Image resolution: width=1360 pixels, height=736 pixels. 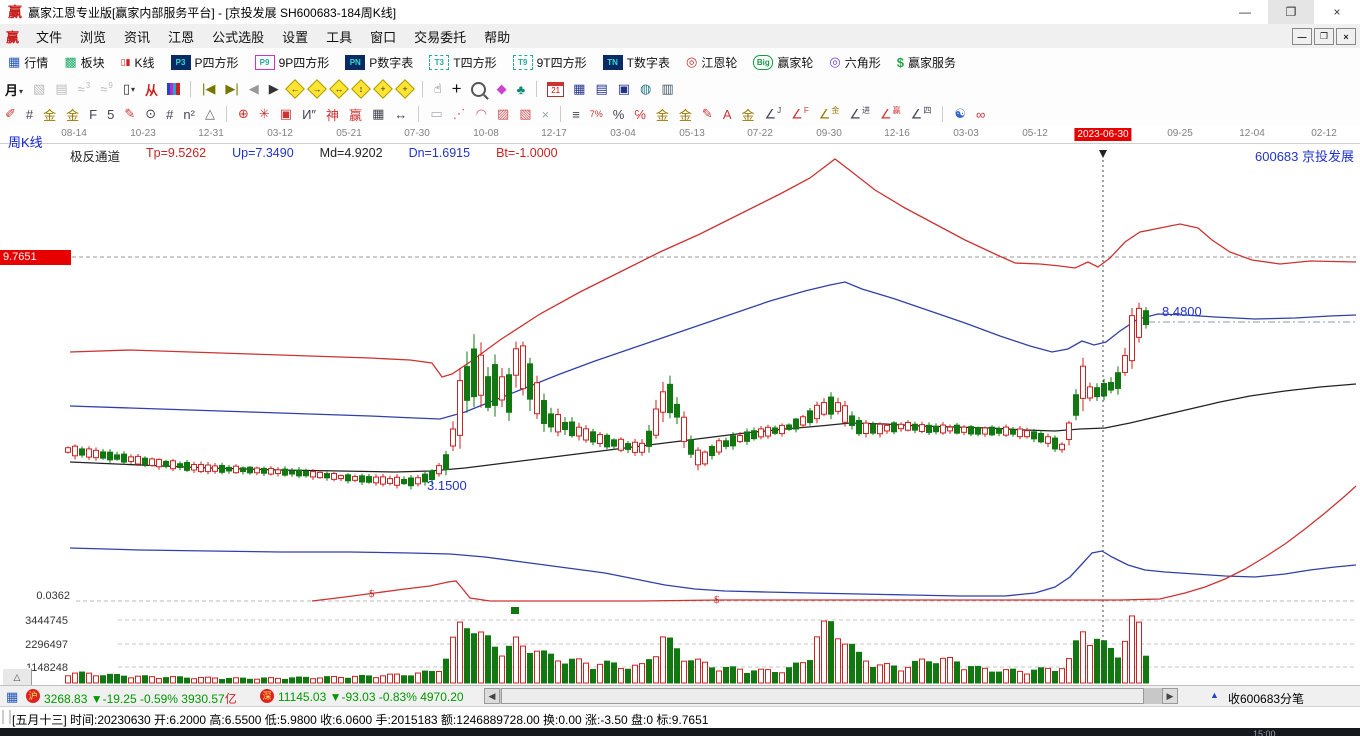 What do you see at coordinates (502, 89) in the screenshot?
I see `marker-icon: ◆` at bounding box center [502, 89].